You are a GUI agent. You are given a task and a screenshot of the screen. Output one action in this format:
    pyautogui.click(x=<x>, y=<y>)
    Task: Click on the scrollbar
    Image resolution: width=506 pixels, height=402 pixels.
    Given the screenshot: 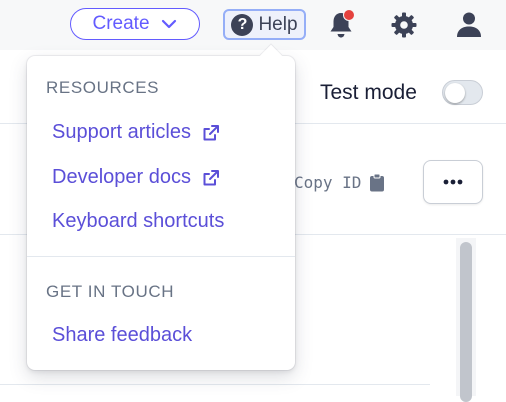 What is the action you would take?
    pyautogui.click(x=466, y=320)
    